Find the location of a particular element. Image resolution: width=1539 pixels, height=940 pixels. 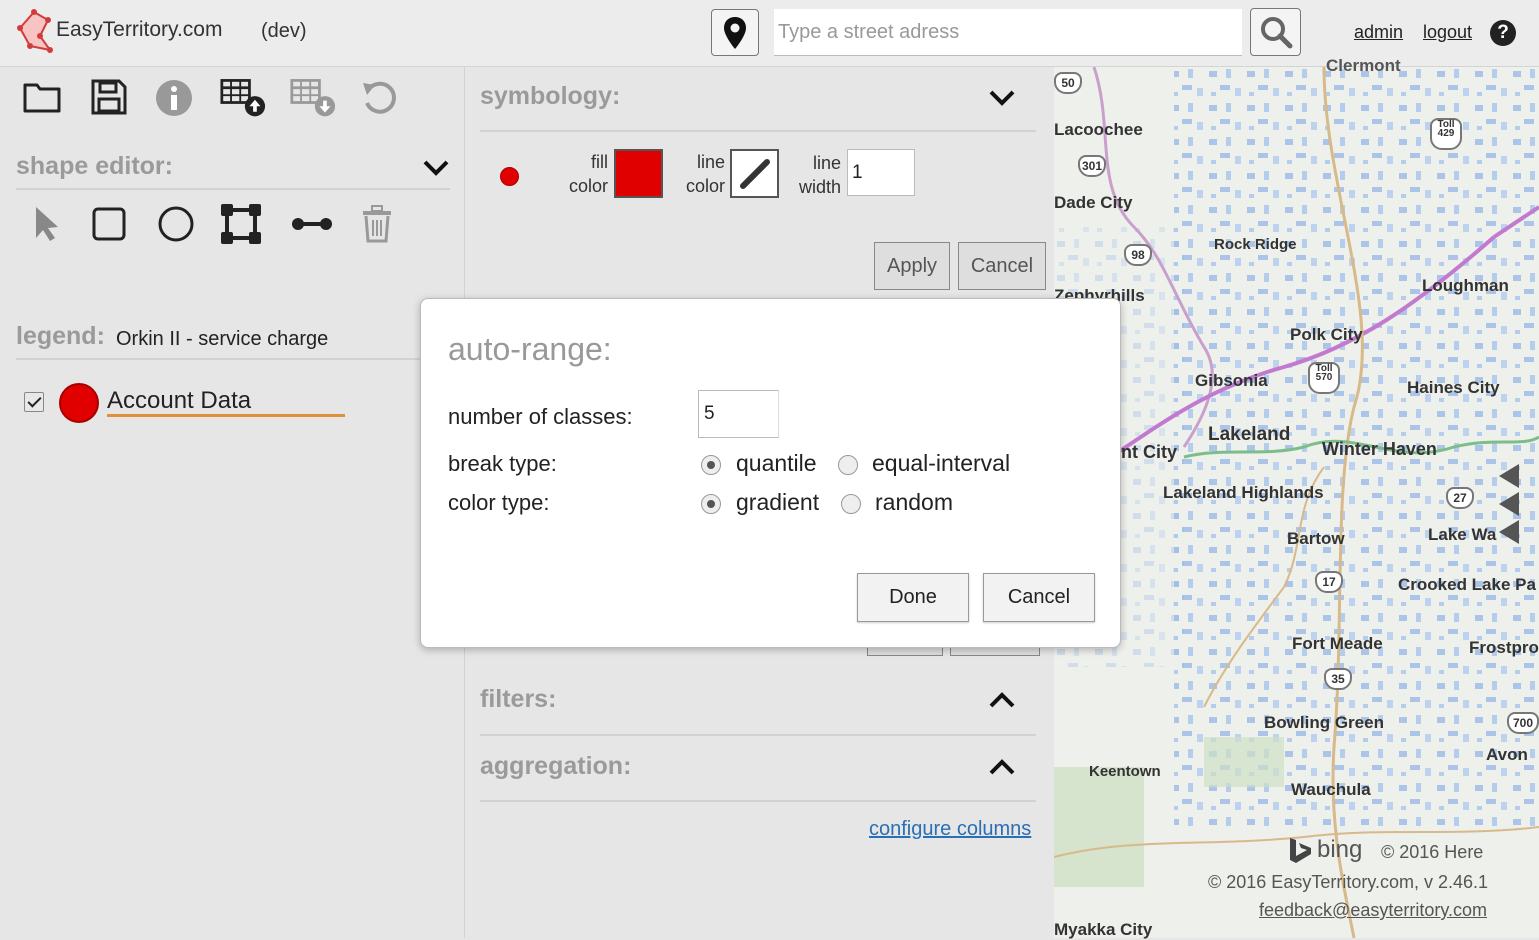

dialog-cancel-button: Cancel is located at coordinates (1039, 597).